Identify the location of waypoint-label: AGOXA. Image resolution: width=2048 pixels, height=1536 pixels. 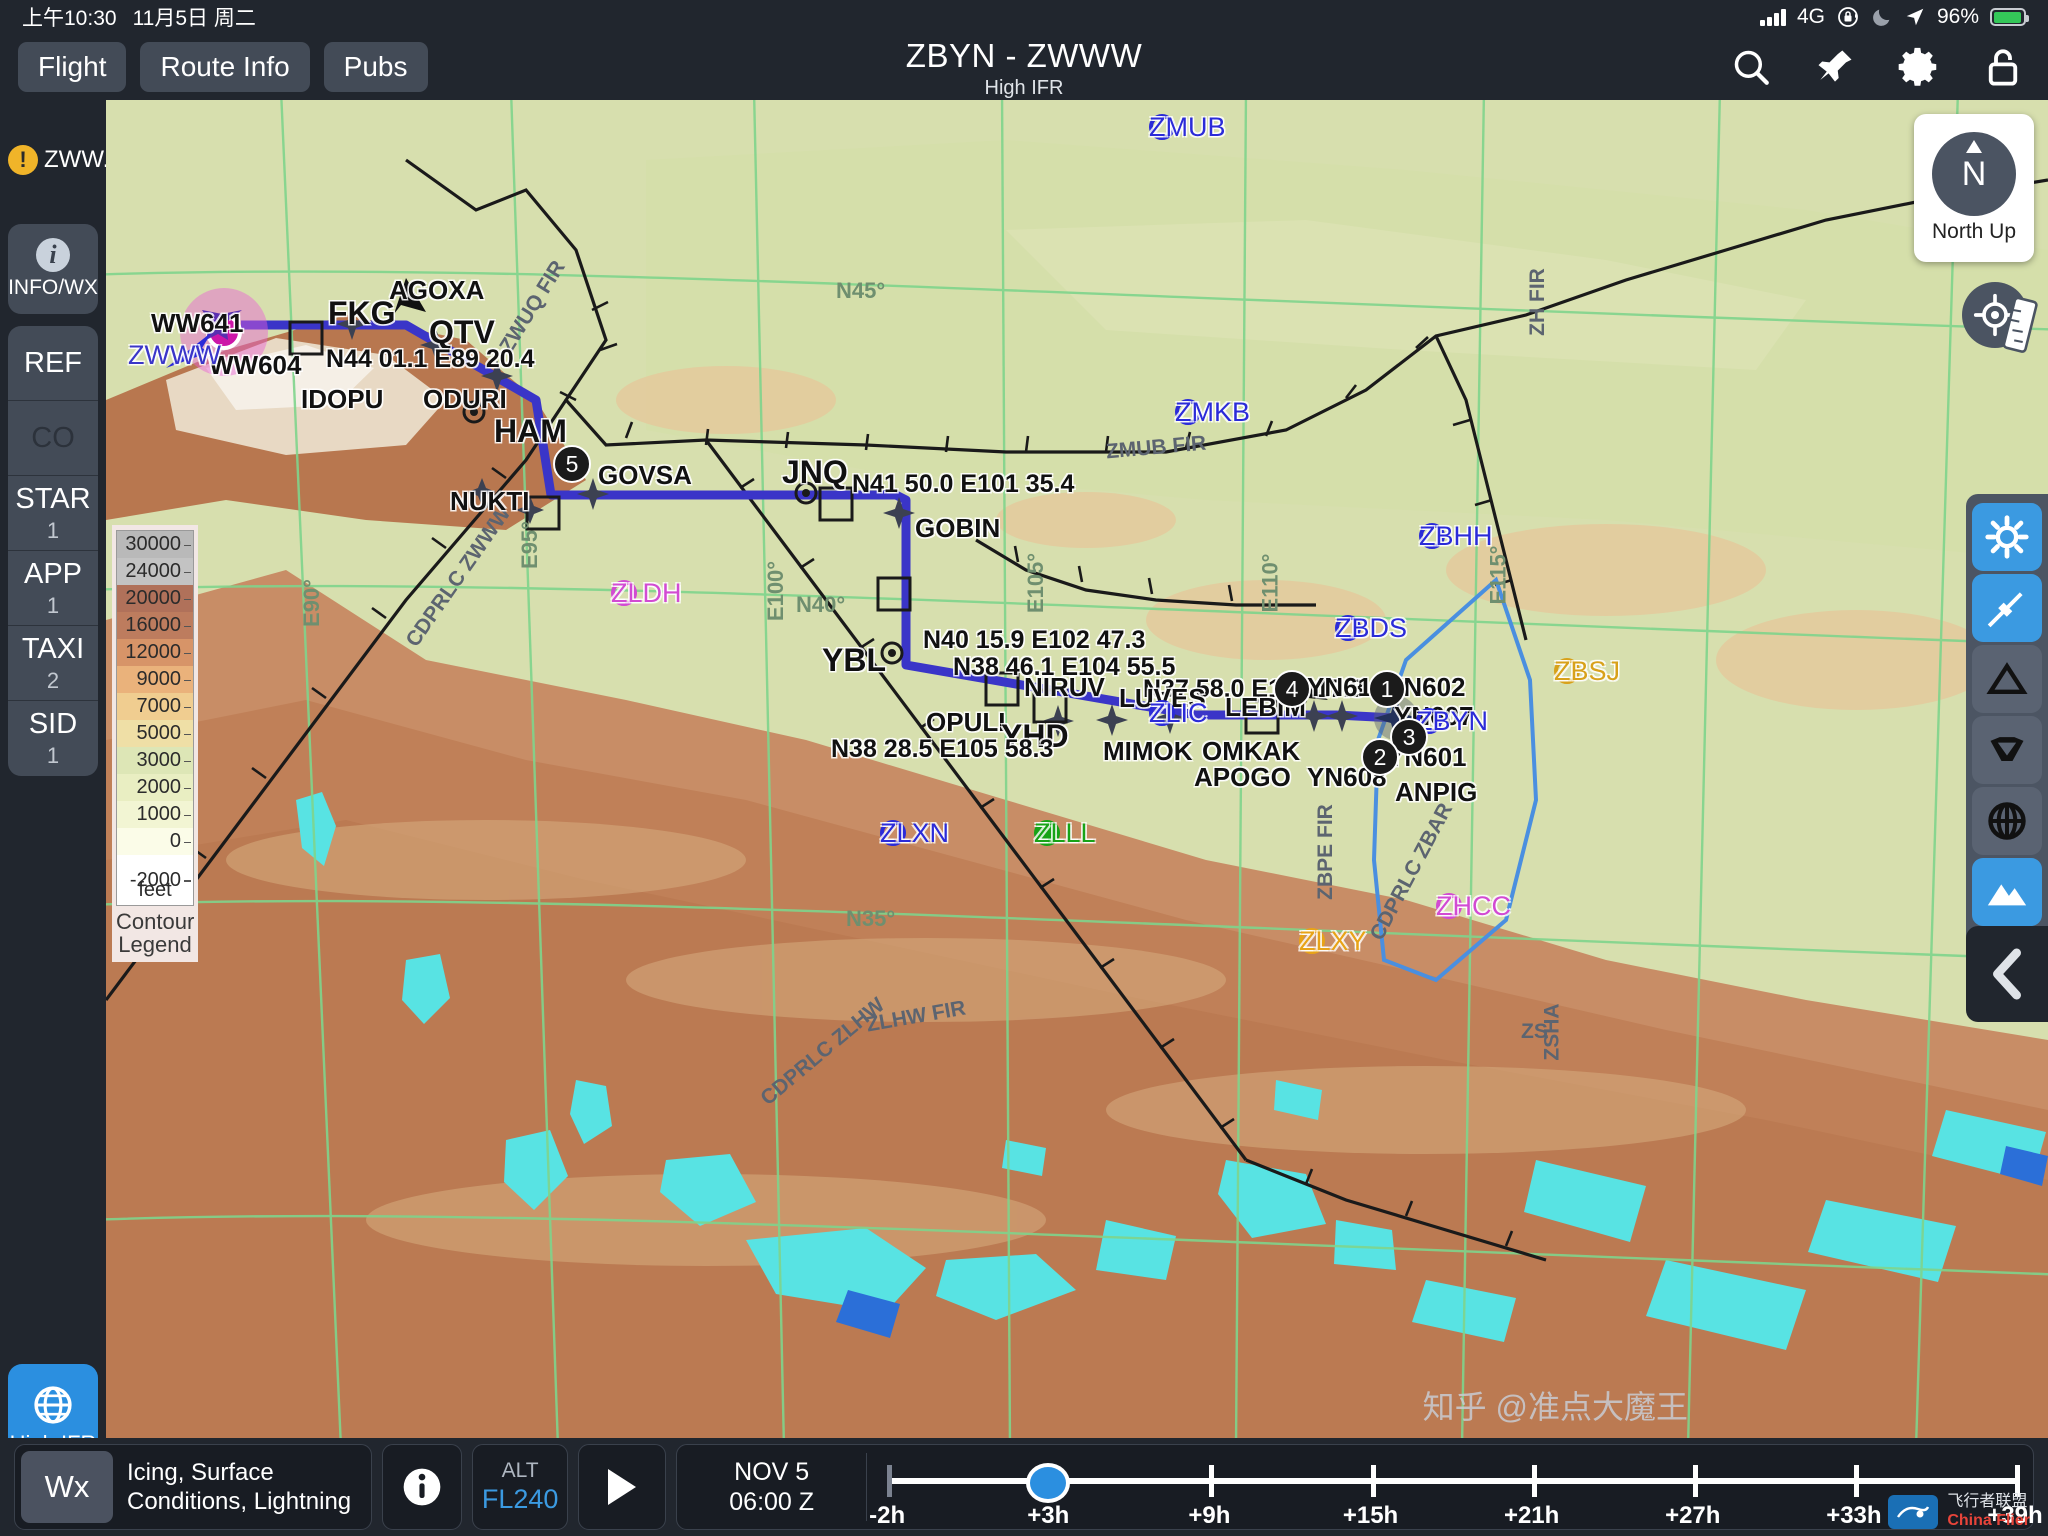
(436, 290).